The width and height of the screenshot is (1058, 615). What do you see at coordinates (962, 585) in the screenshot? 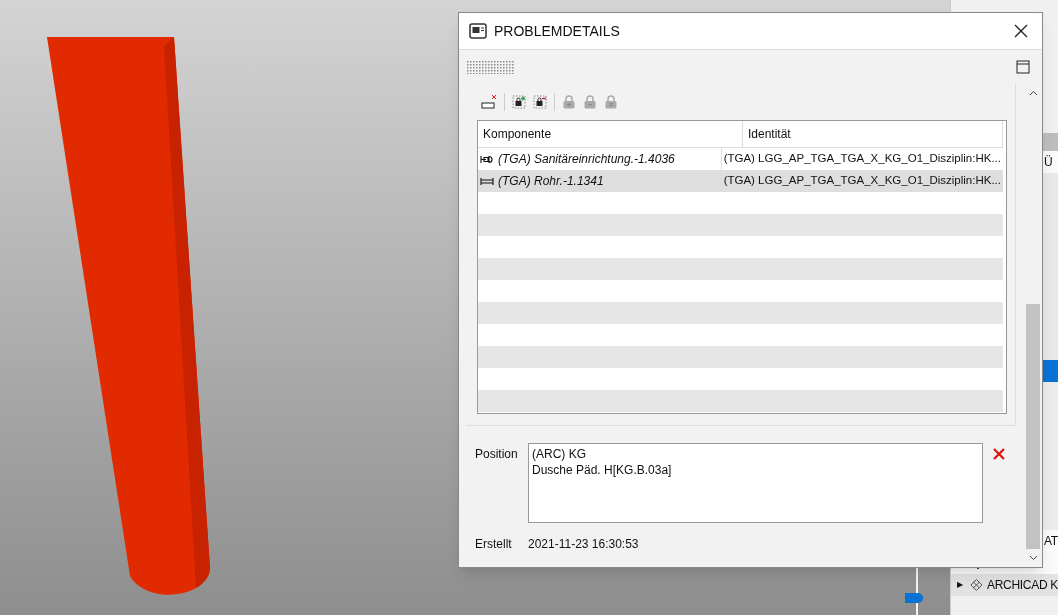
I see `expand-arrow-icon: ▶` at bounding box center [962, 585].